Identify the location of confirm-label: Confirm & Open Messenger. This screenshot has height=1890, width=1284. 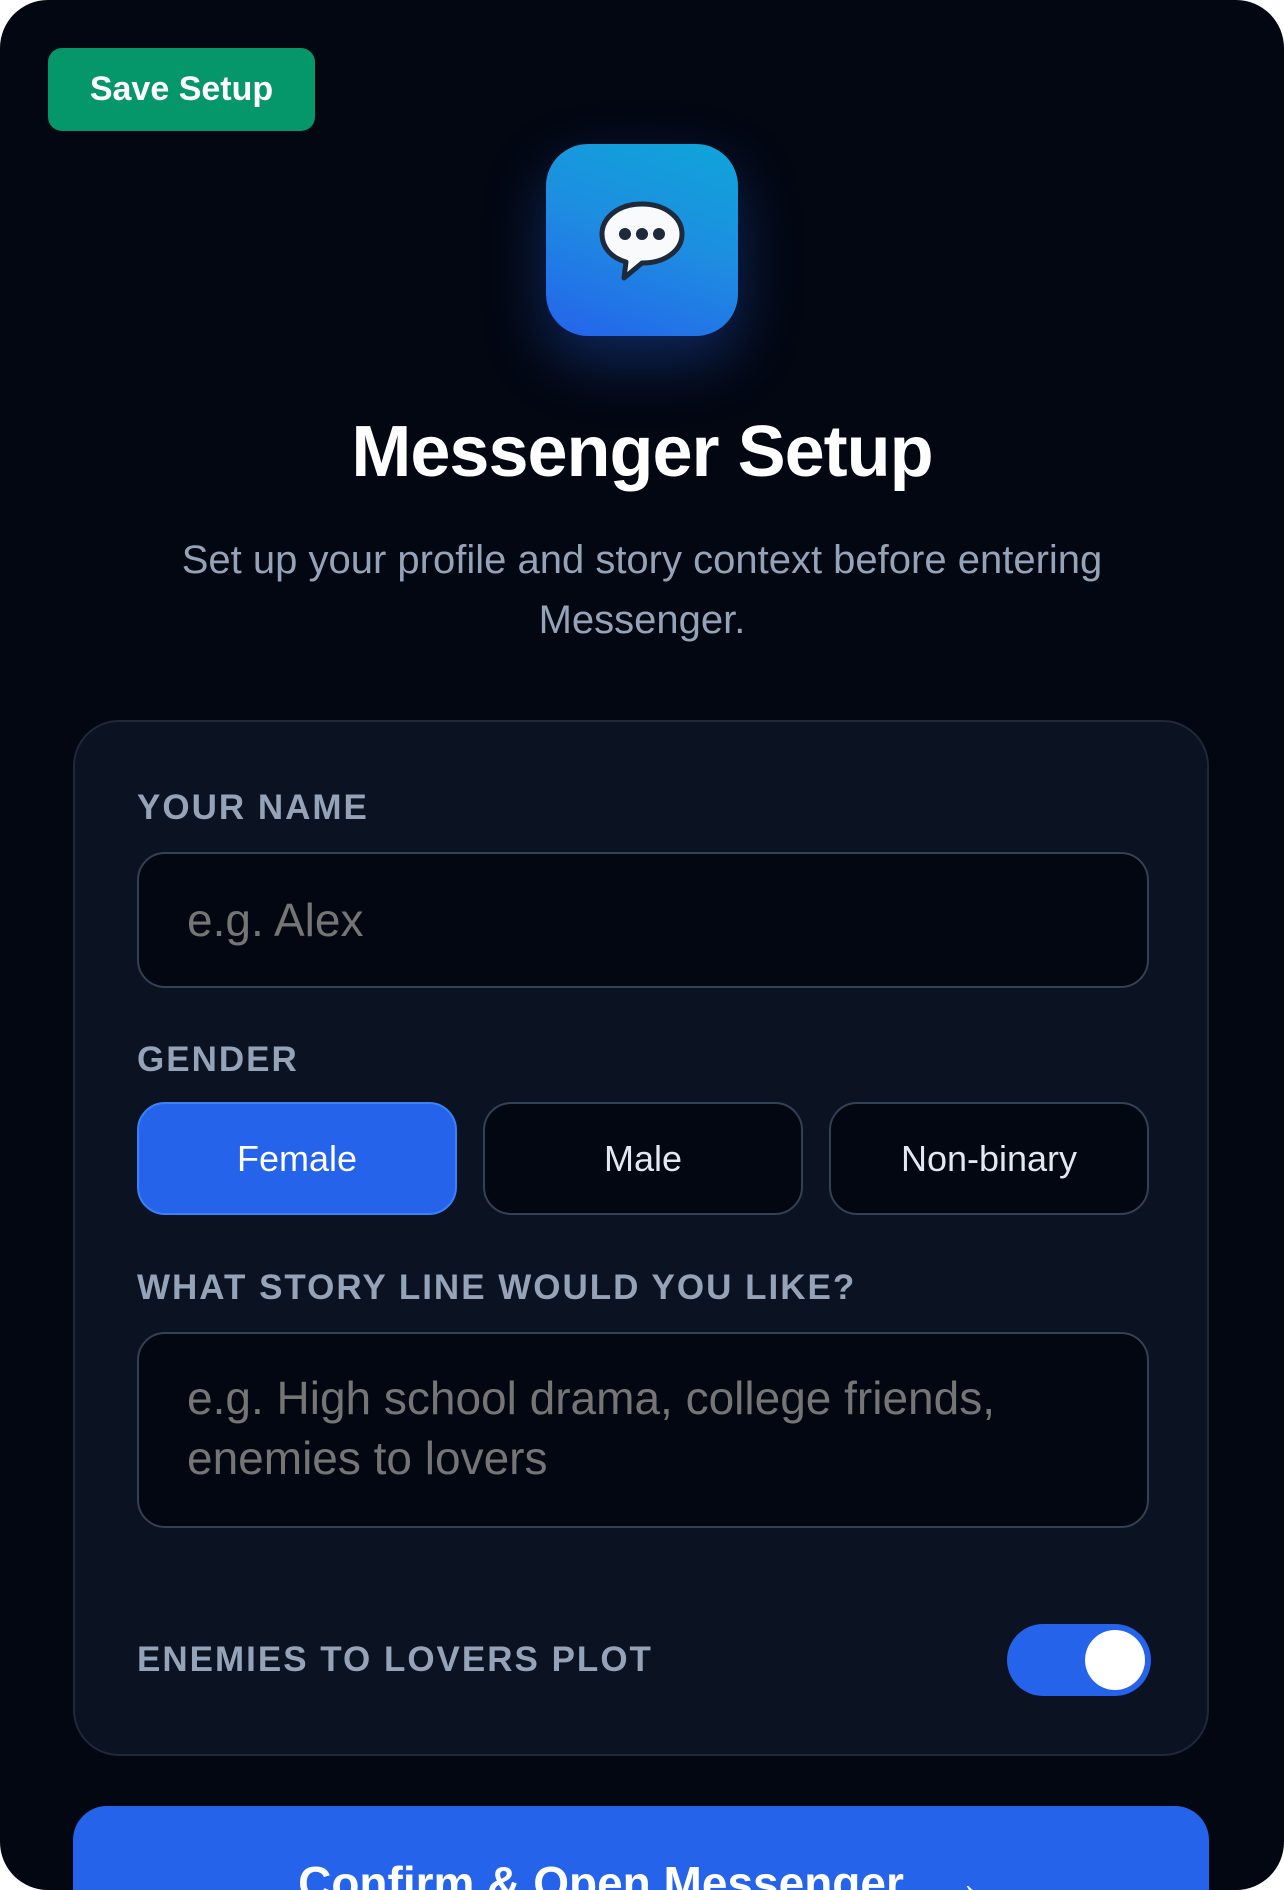
(601, 1873).